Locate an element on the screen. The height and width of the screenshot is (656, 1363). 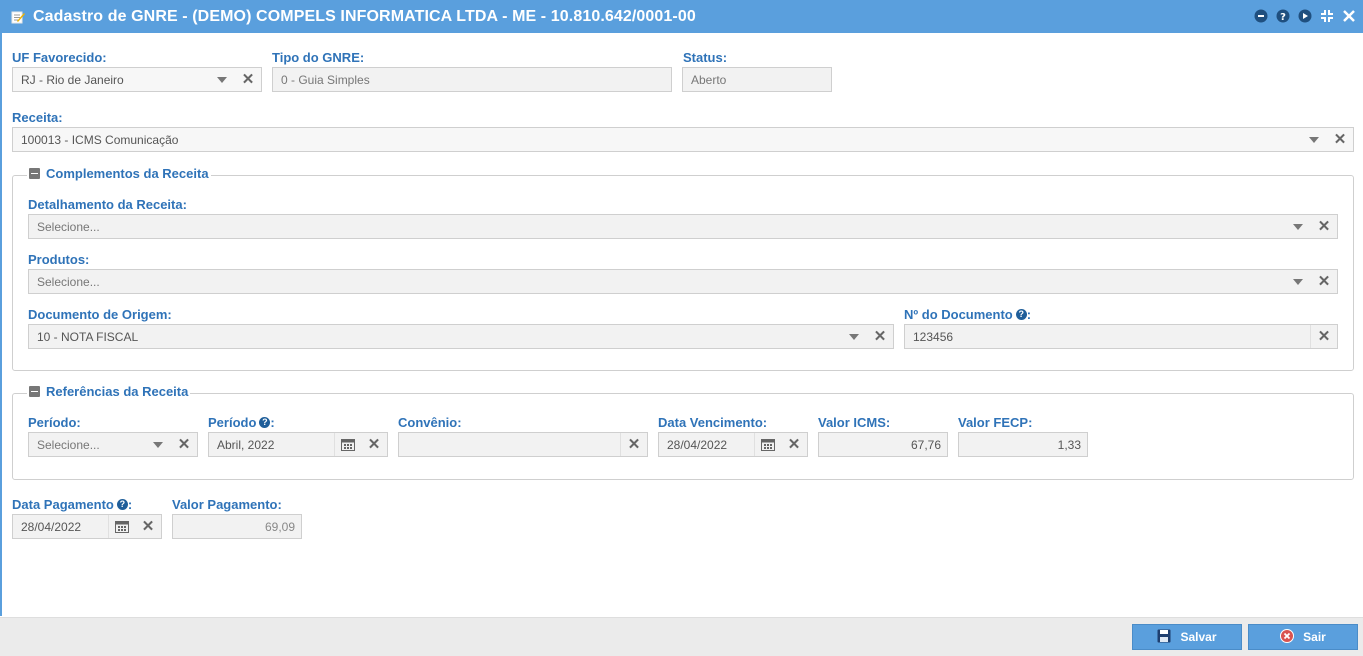
documento-origem-select: 10 - NOTA FISCAL ✕ is located at coordinates (461, 336).